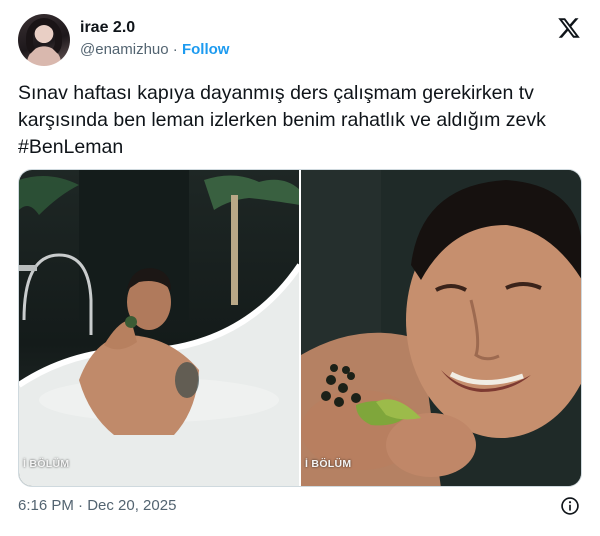 This screenshot has width=600, height=536. What do you see at coordinates (124, 49) in the screenshot?
I see `handle: @enamizhuo` at bounding box center [124, 49].